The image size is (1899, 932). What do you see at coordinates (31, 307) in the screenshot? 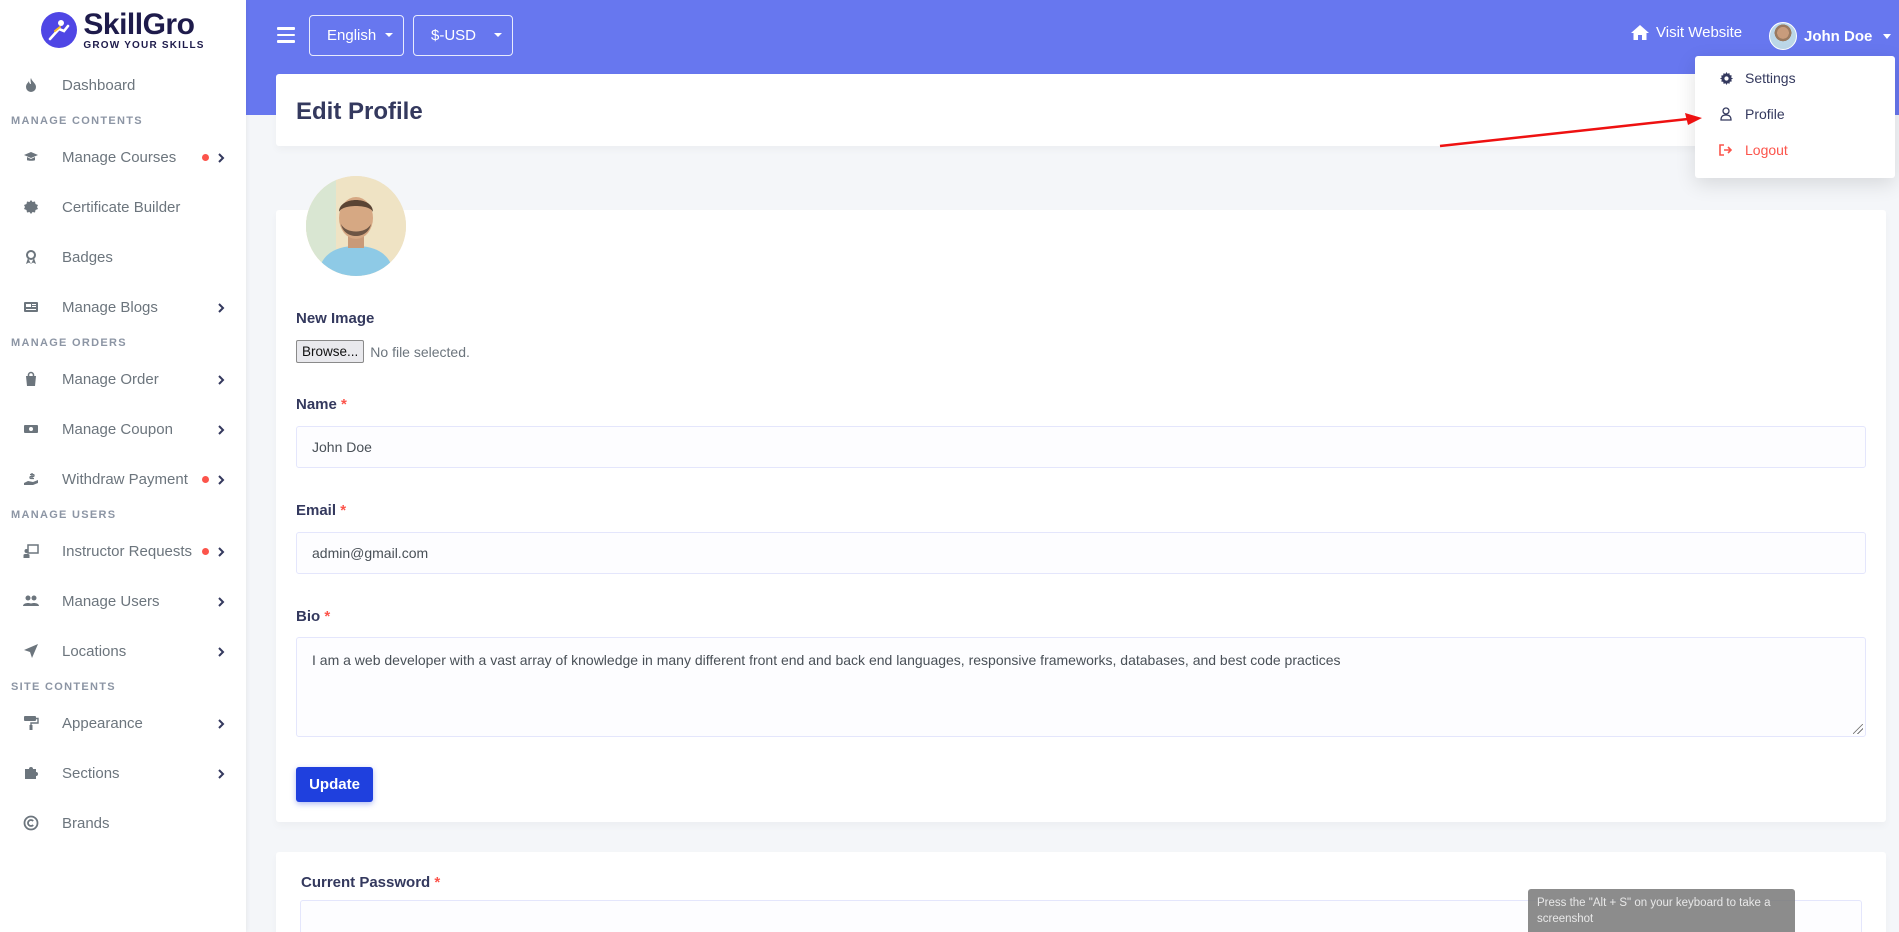
I see `newspaper-icon` at bounding box center [31, 307].